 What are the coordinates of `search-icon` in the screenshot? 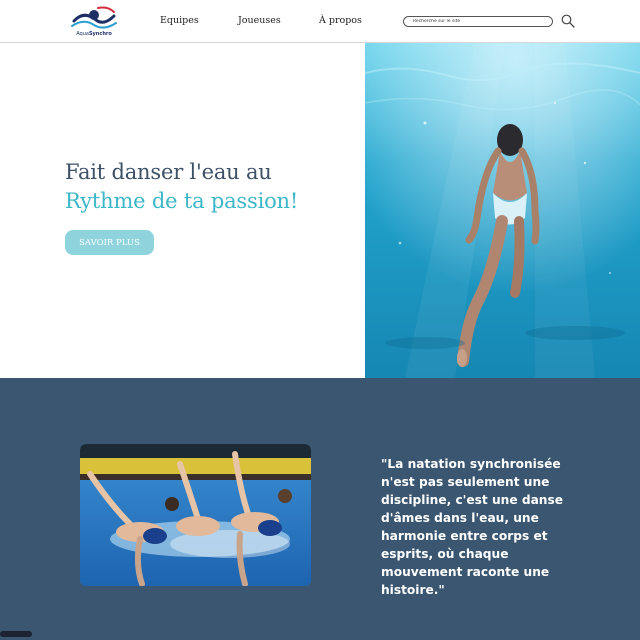 It's located at (568, 21).